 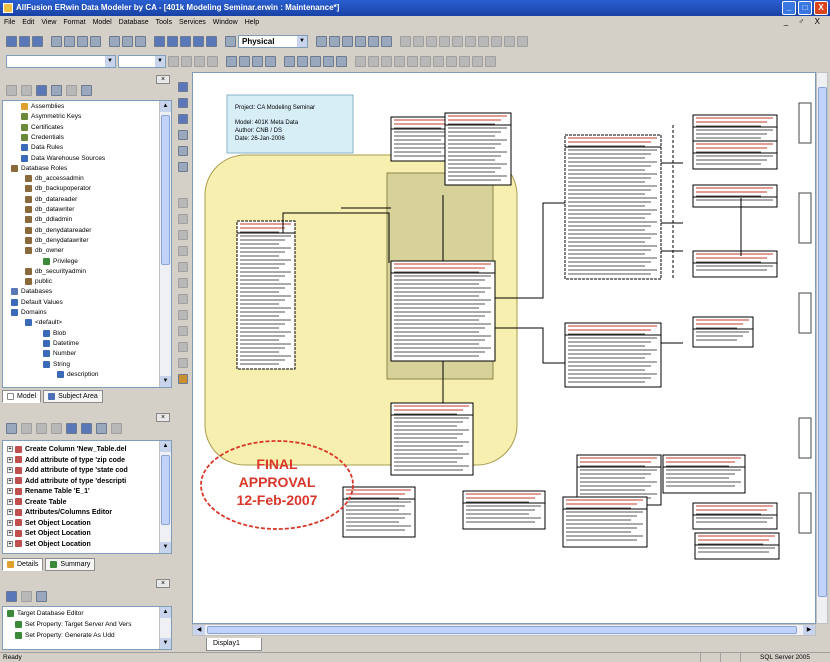 What do you see at coordinates (183, 167) in the screenshot?
I see `view-rel-icon` at bounding box center [183, 167].